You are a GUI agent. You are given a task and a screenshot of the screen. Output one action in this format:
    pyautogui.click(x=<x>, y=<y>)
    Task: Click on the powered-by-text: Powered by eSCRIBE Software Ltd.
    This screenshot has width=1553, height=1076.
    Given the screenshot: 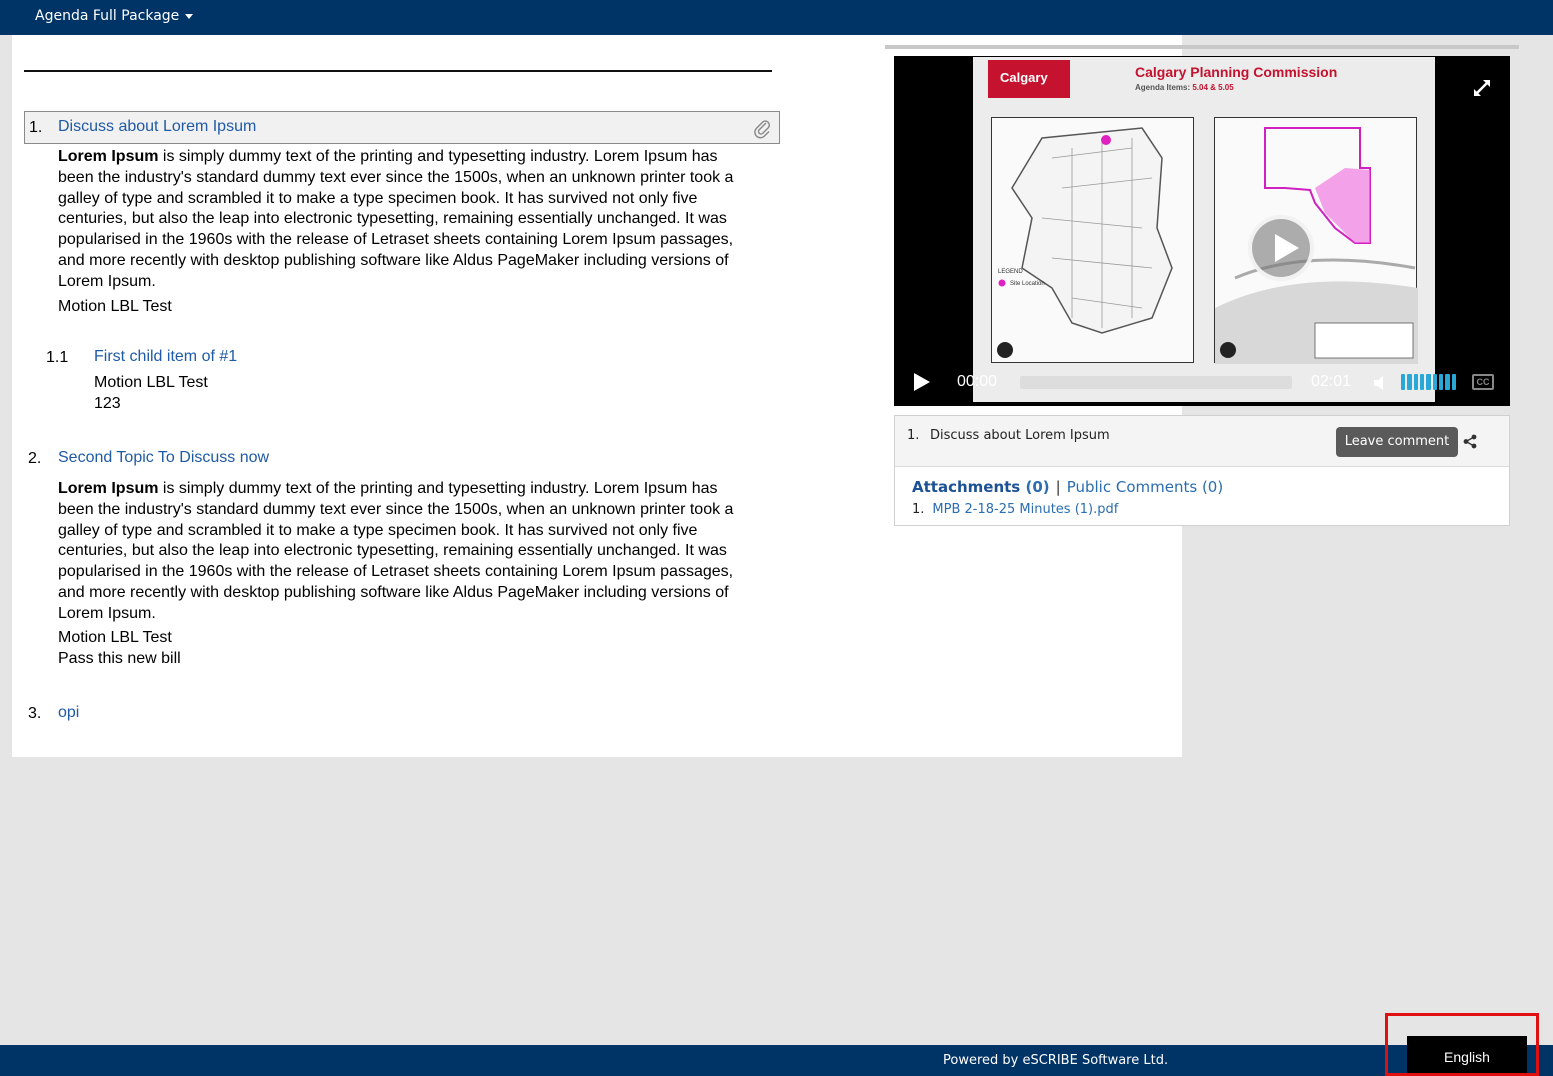 What is the action you would take?
    pyautogui.click(x=1056, y=1060)
    